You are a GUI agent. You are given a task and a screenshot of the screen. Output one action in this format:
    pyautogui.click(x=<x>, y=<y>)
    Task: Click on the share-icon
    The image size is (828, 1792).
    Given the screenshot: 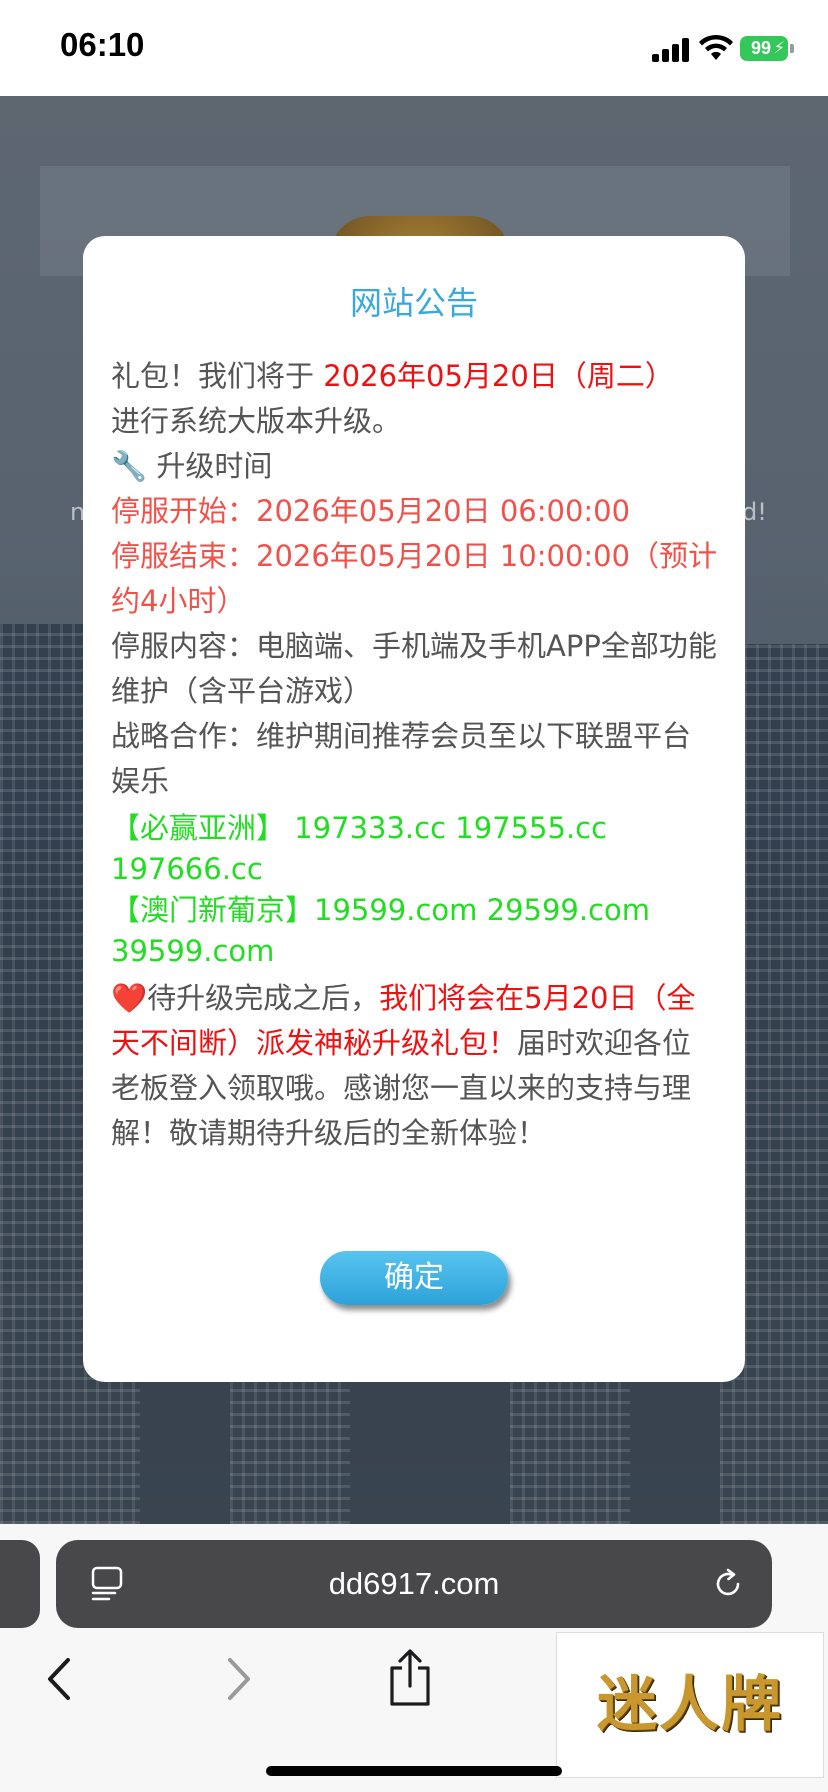 What is the action you would take?
    pyautogui.click(x=410, y=1678)
    